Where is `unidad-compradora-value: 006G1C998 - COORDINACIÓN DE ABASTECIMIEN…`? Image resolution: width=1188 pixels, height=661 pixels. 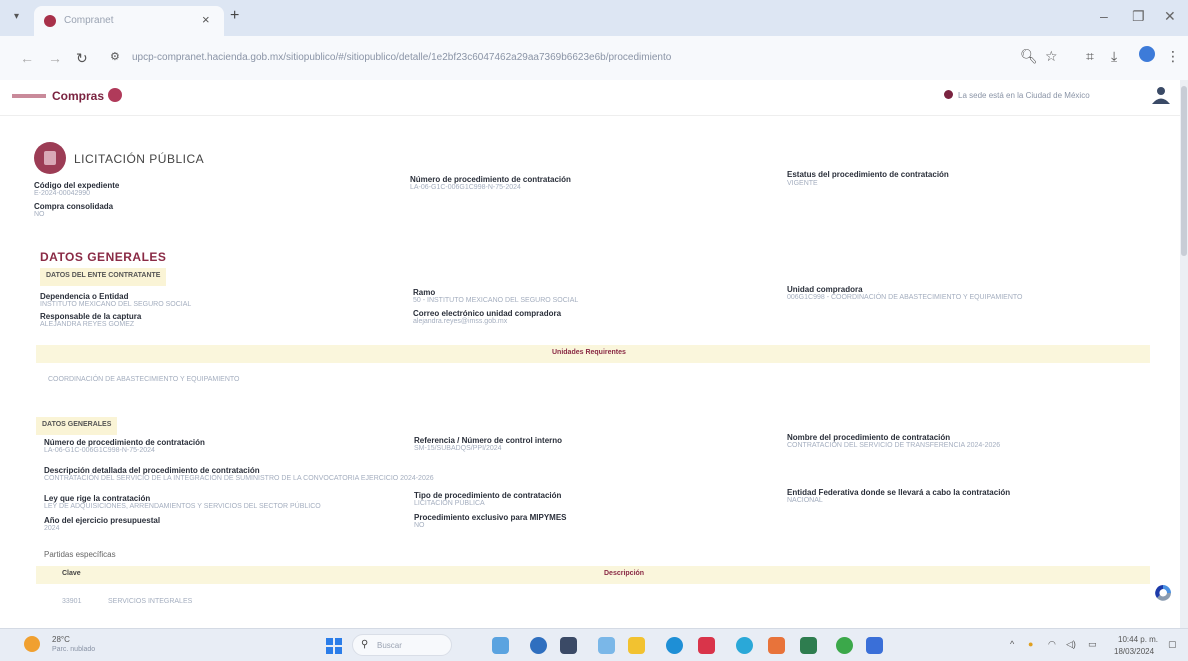
unidad-compradora-value: 006G1C998 - COORDINACIÓN DE ABASTECIMIEN… is located at coordinates (905, 297).